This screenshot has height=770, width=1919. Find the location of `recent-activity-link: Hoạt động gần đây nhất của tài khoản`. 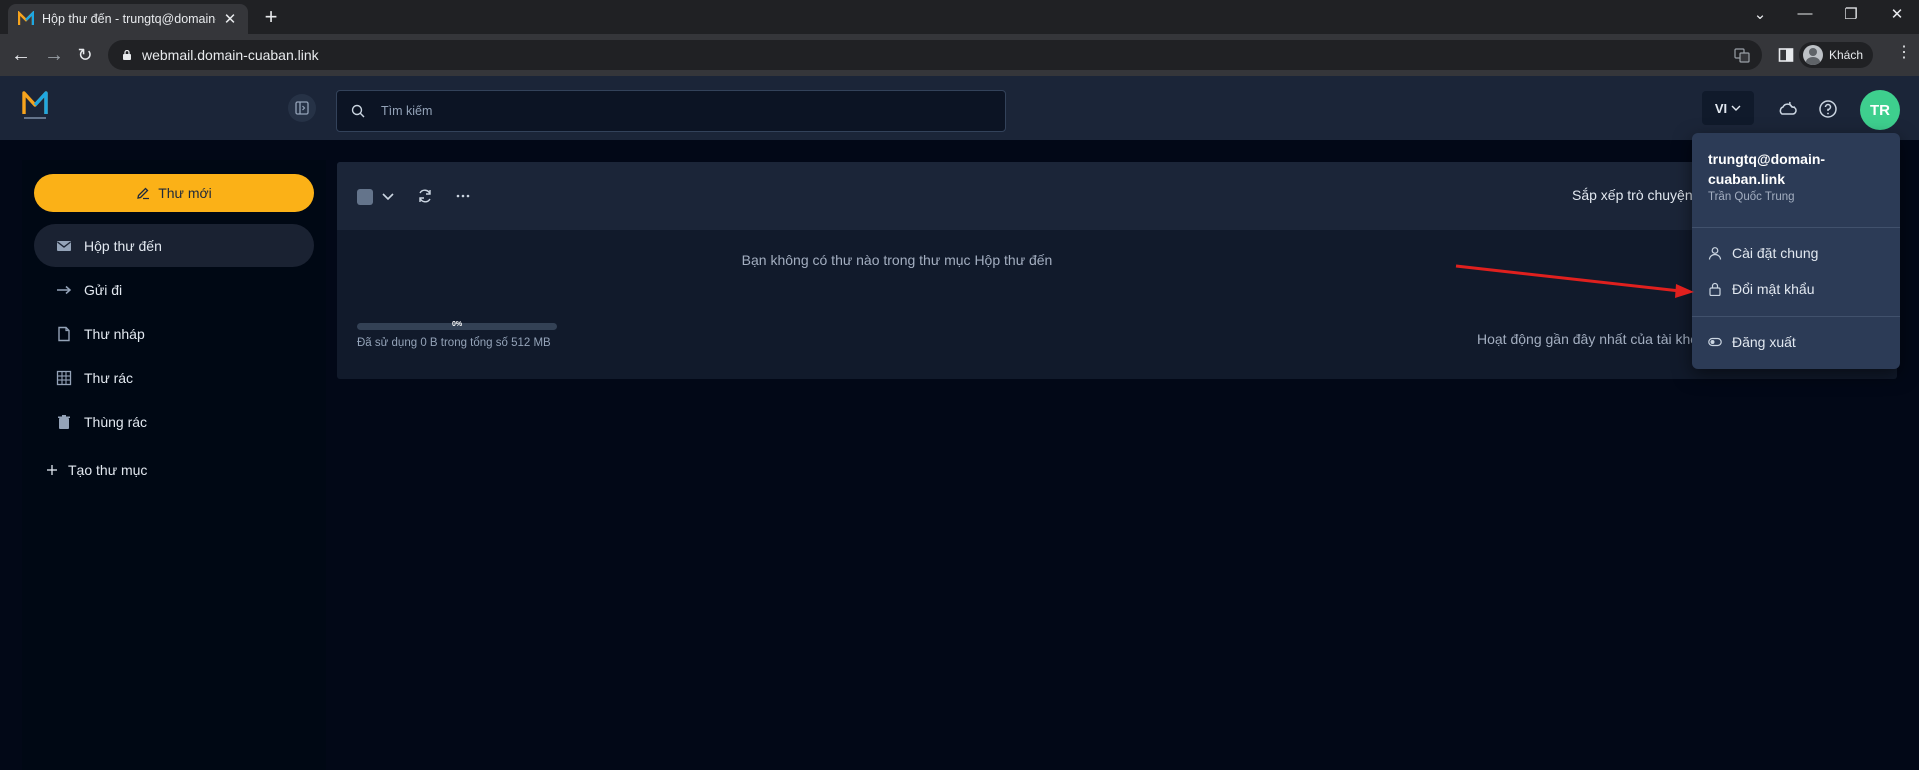

recent-activity-link: Hoạt động gần đây nhất của tài khoản is located at coordinates (1595, 339).